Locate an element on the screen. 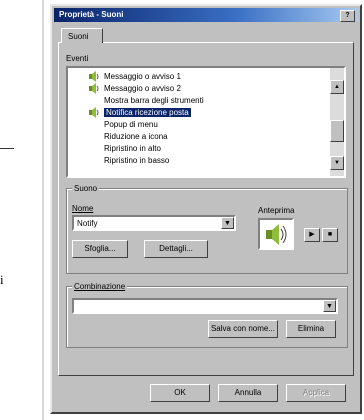  schemes-group-label: Combinazione is located at coordinates (100, 286).